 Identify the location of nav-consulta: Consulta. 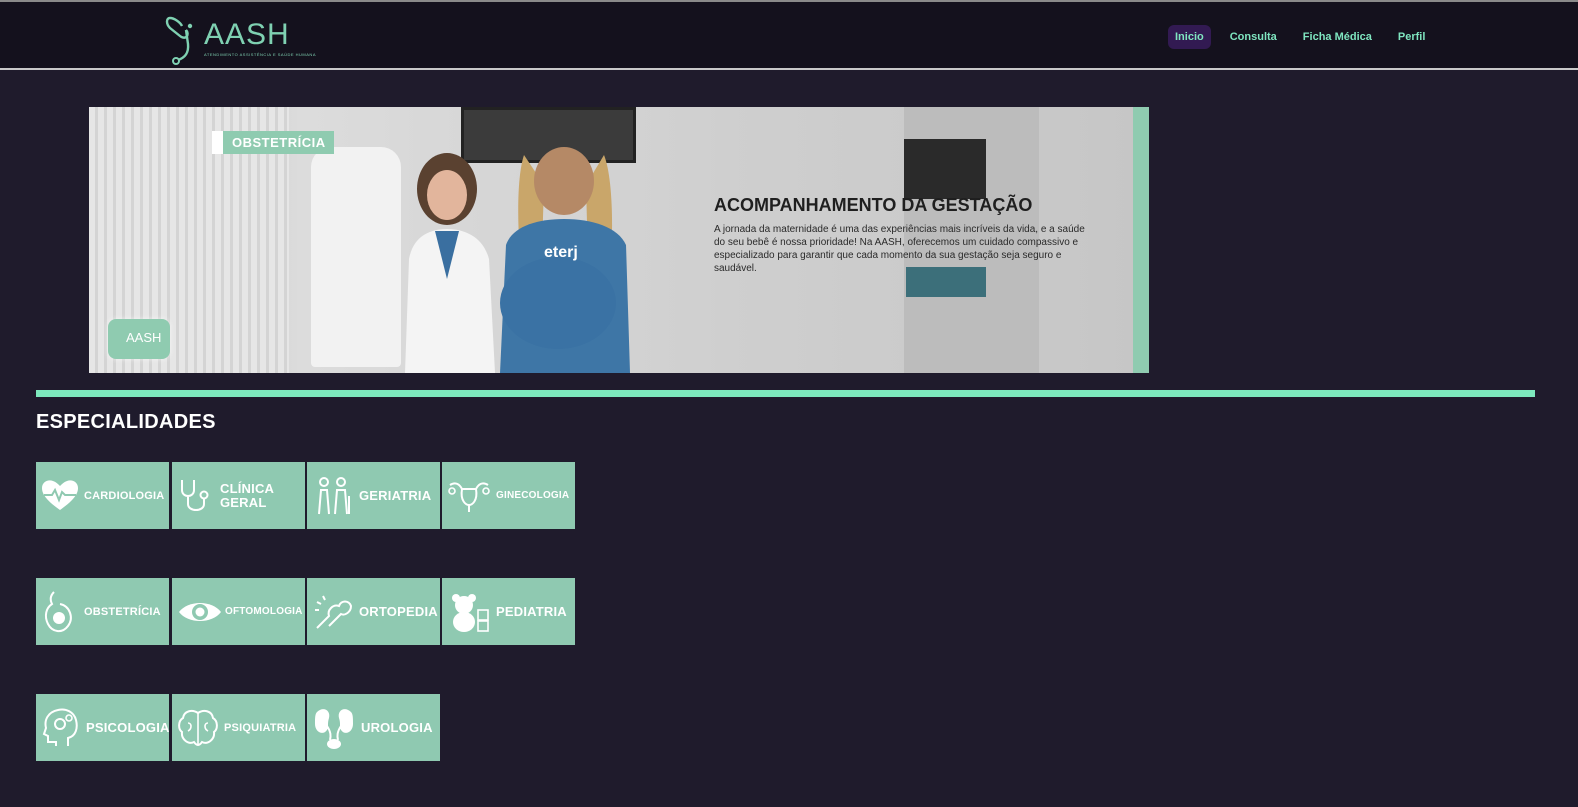
(1253, 37).